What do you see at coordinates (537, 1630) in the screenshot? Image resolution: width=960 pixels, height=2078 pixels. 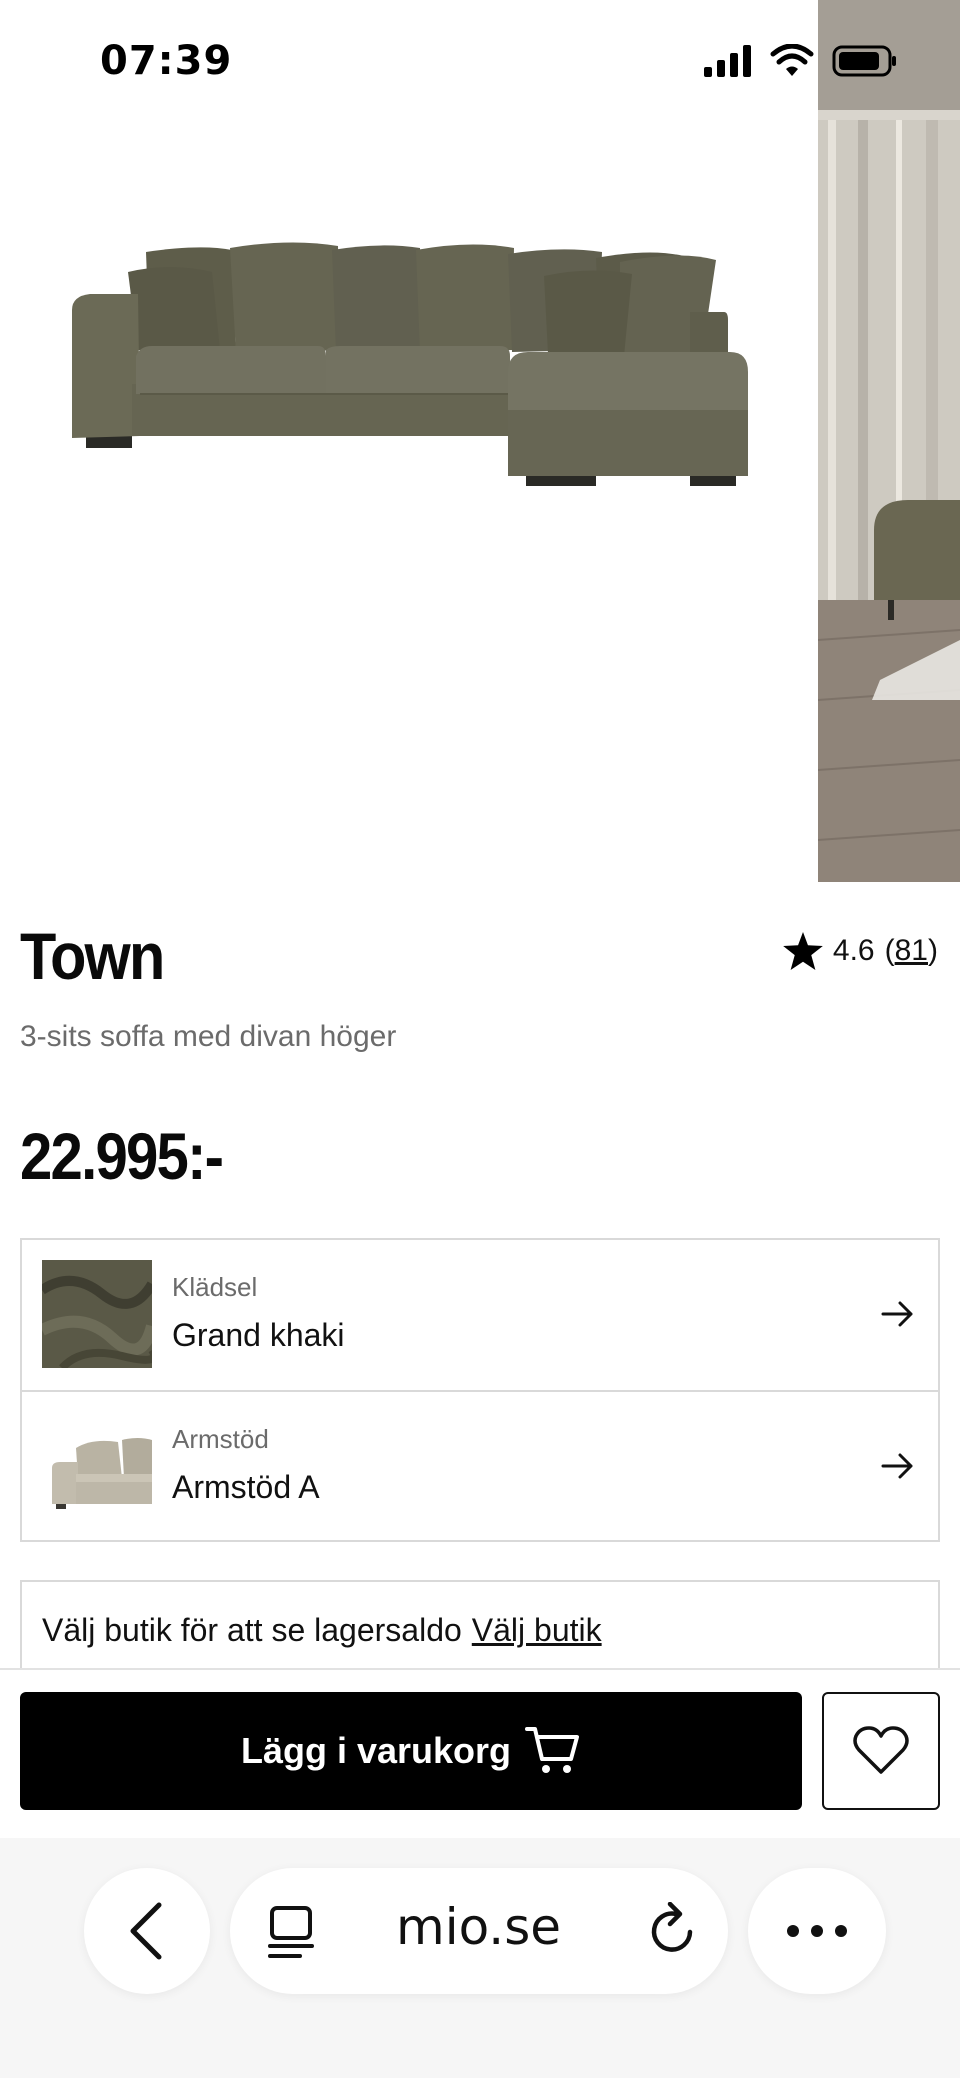 I see `select-store-link: Välj butik` at bounding box center [537, 1630].